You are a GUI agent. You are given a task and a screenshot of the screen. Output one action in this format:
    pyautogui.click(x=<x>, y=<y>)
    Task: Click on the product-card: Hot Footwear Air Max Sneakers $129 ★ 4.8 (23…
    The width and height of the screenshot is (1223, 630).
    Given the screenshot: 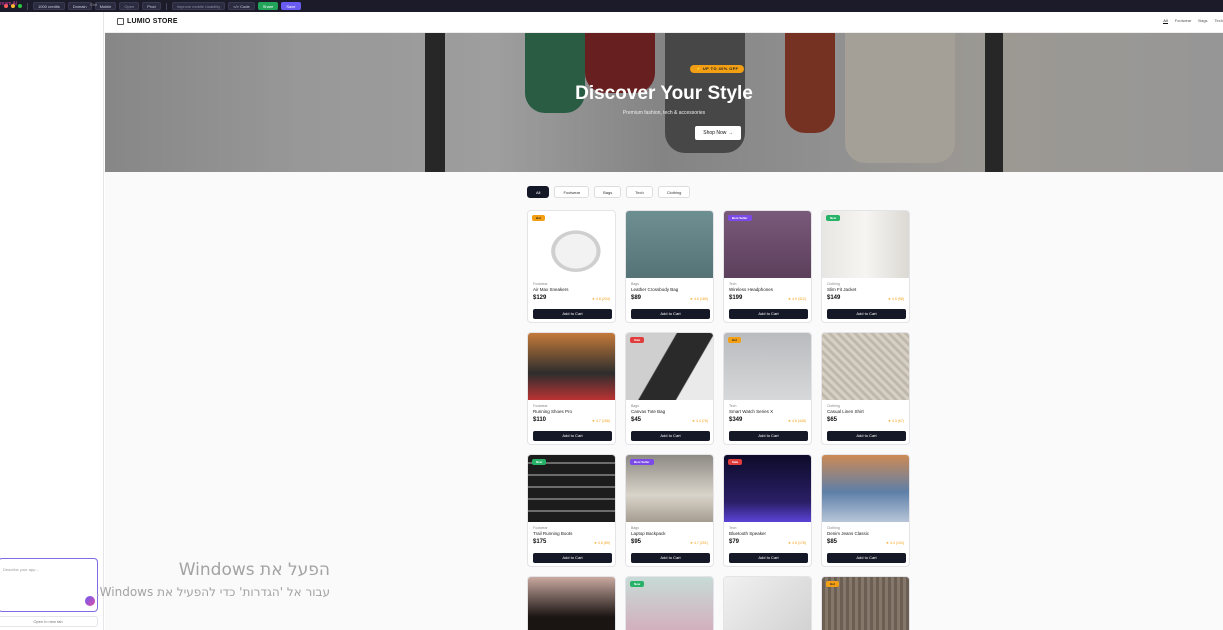 What is the action you would take?
    pyautogui.click(x=571, y=266)
    